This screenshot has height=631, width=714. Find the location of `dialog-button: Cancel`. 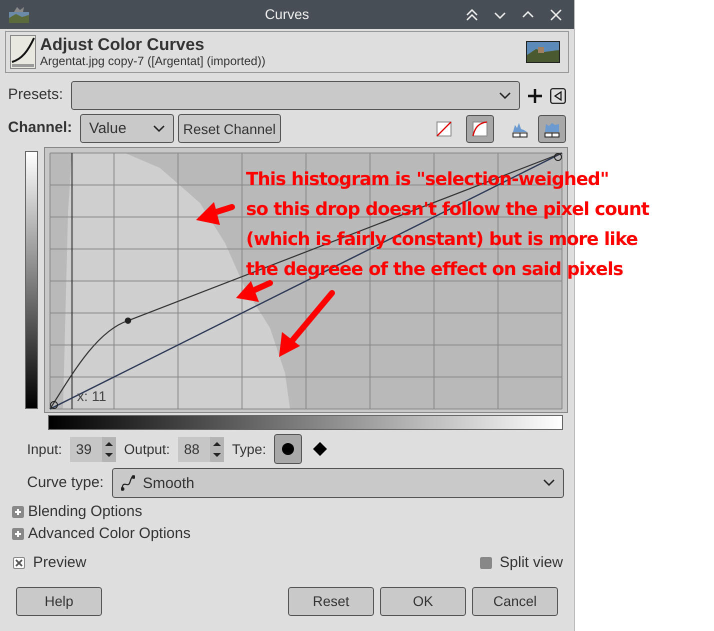

dialog-button: Cancel is located at coordinates (515, 601).